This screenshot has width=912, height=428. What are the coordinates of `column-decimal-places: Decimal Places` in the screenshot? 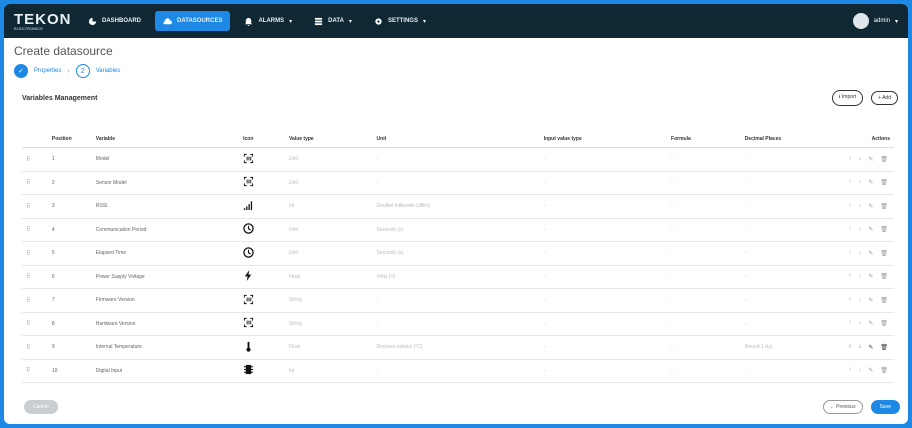 It's located at (792, 139).